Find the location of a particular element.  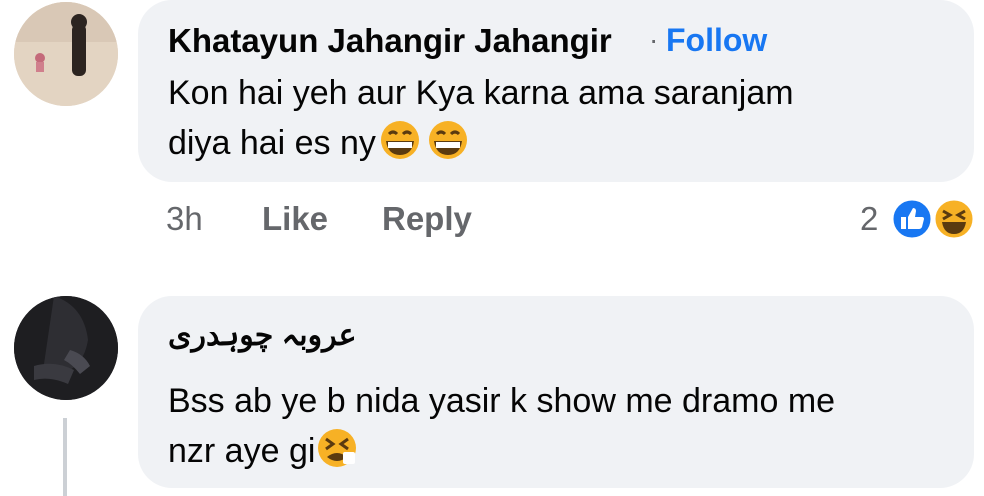

comment-timestamp: 3h is located at coordinates (184, 219).